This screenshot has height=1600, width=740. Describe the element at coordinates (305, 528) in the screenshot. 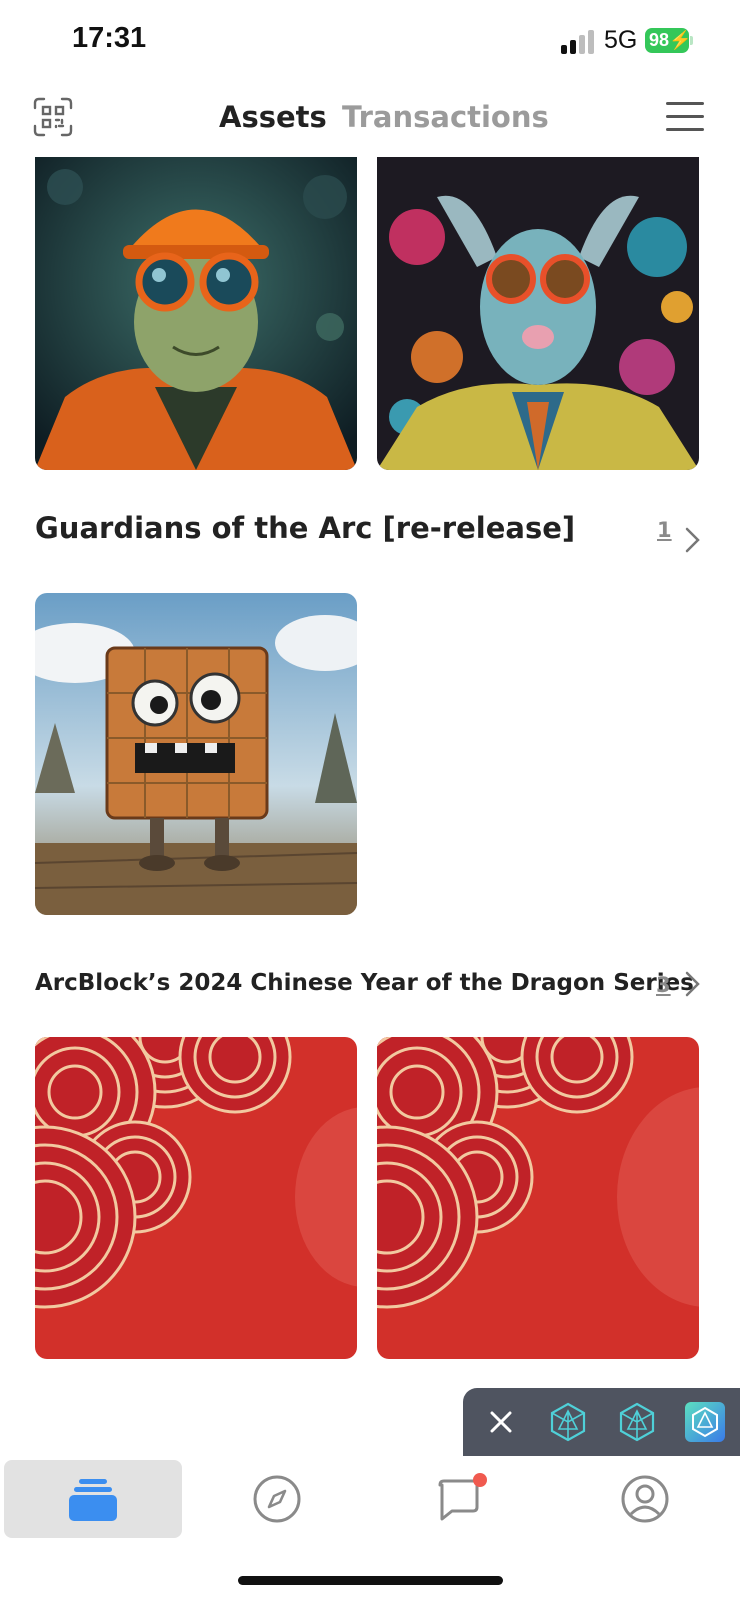

I see `section-title-guardians: Guardians of the Arc [re-release]` at that location.